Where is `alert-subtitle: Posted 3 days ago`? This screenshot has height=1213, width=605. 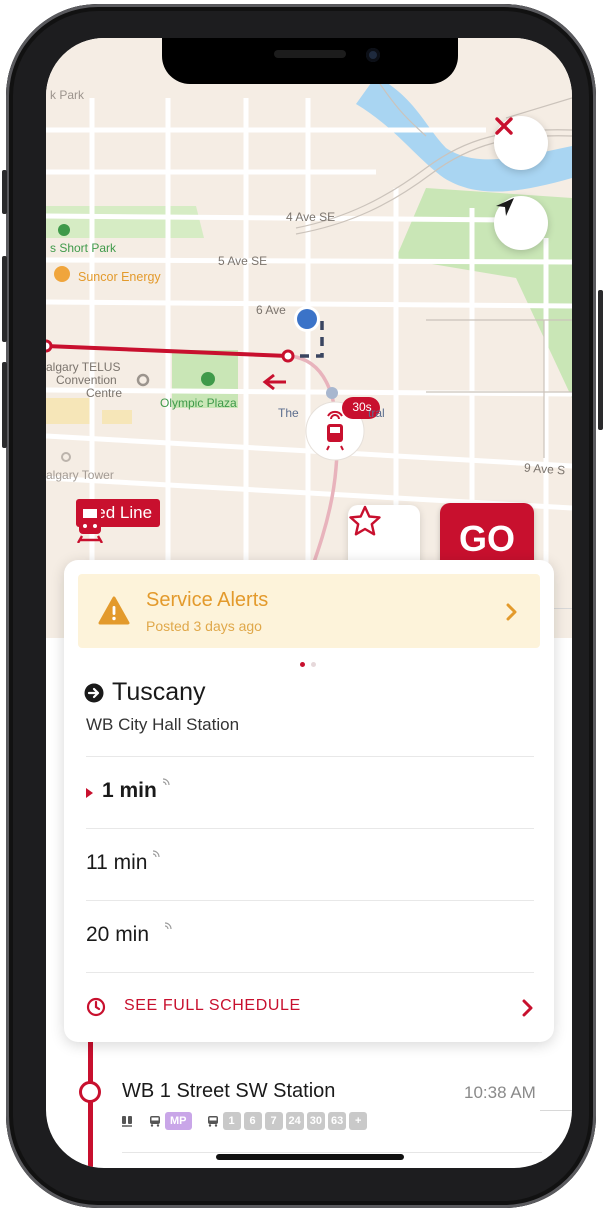
alert-subtitle: Posted 3 days ago is located at coordinates (204, 626).